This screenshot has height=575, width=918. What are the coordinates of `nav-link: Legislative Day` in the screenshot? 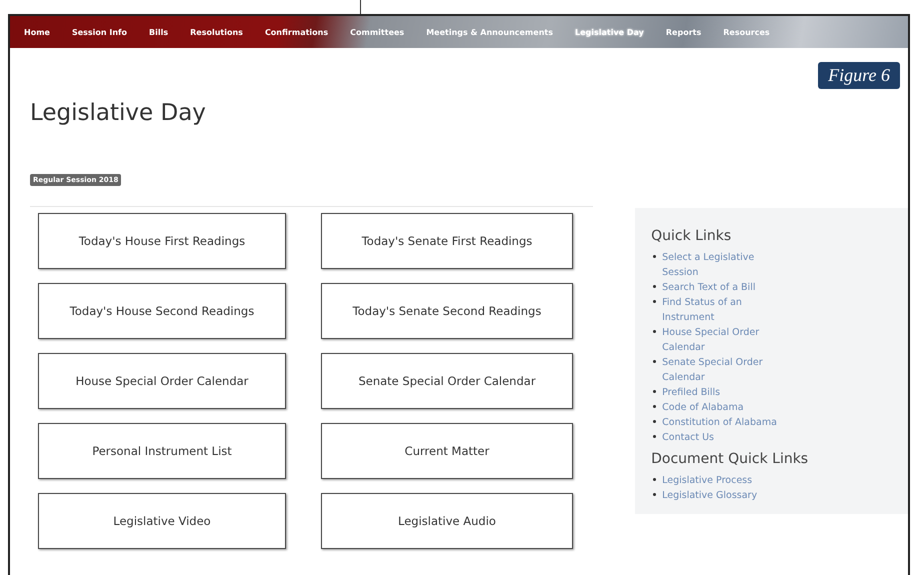 It's located at (609, 32).